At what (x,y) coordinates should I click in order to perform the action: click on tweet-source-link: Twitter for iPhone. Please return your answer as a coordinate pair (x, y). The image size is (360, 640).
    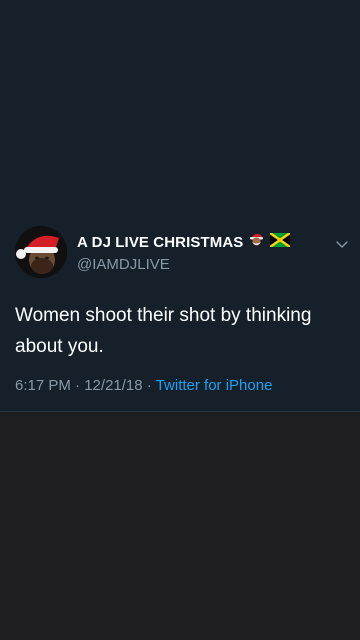
    Looking at the image, I should click on (214, 385).